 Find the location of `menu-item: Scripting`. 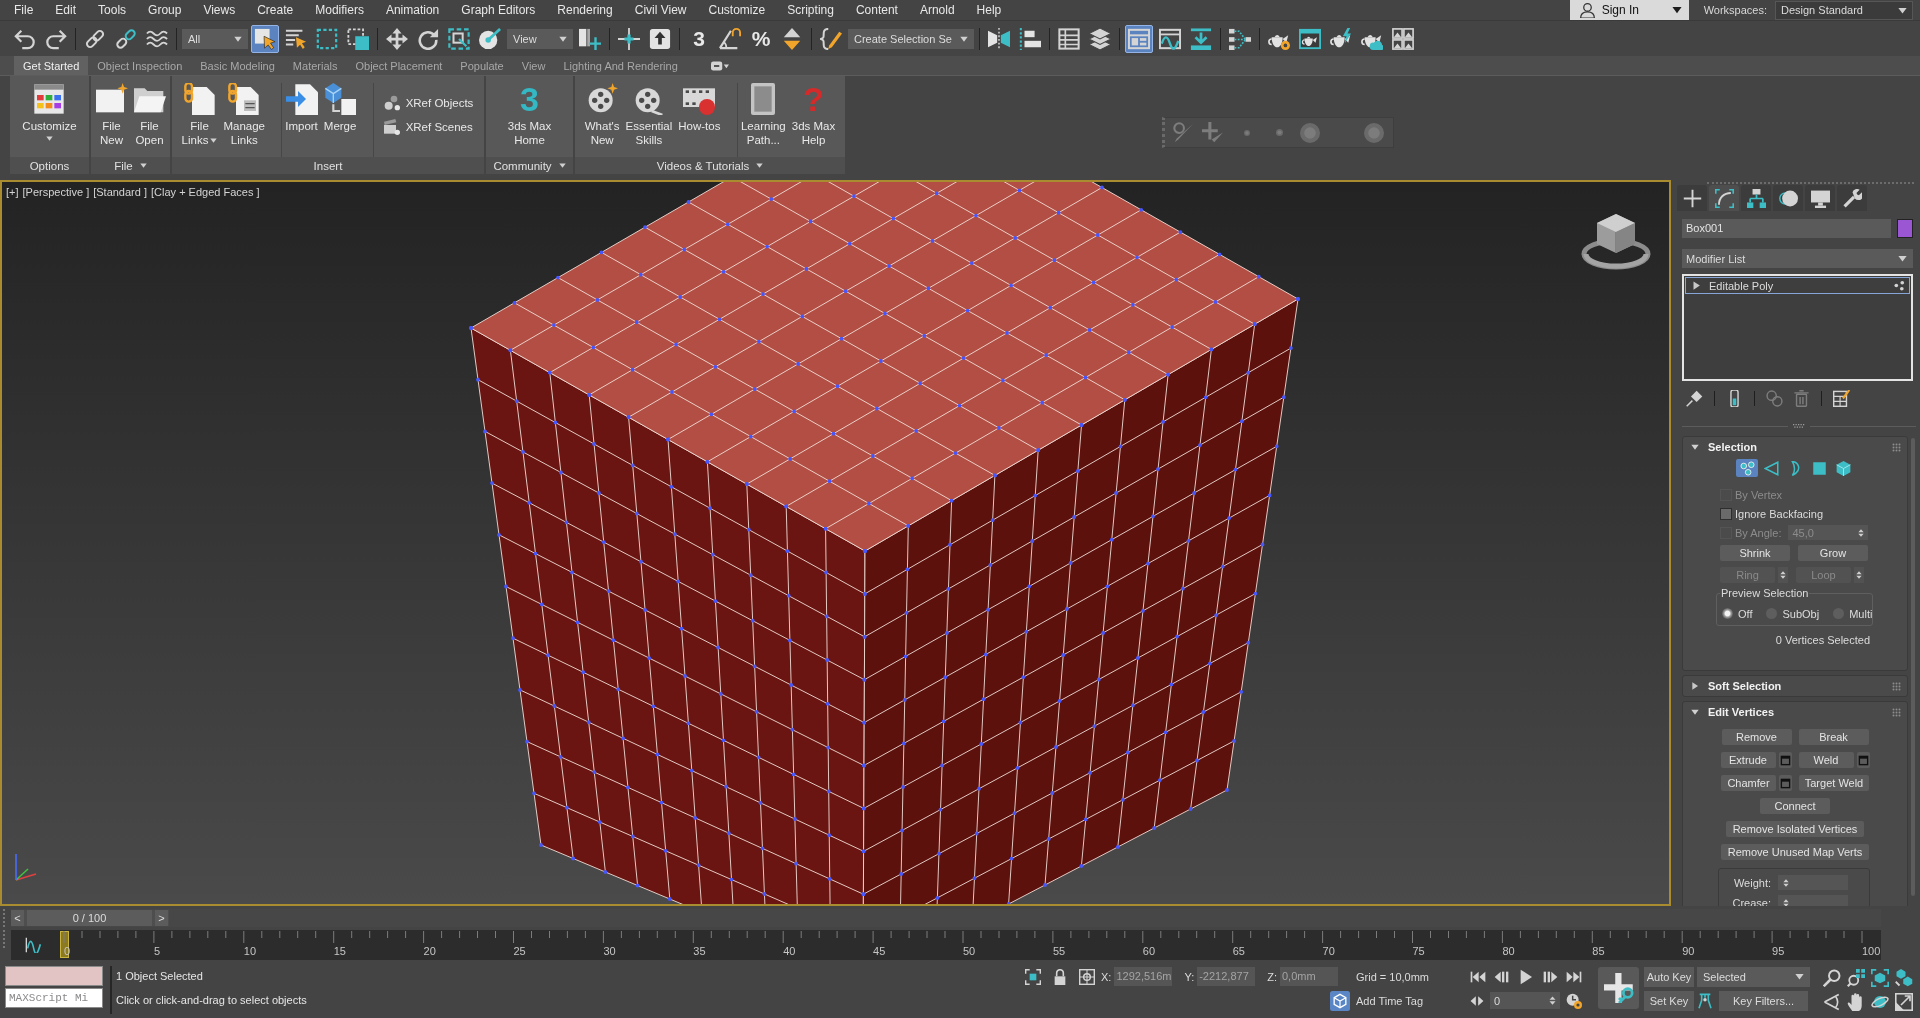

menu-item: Scripting is located at coordinates (810, 10).